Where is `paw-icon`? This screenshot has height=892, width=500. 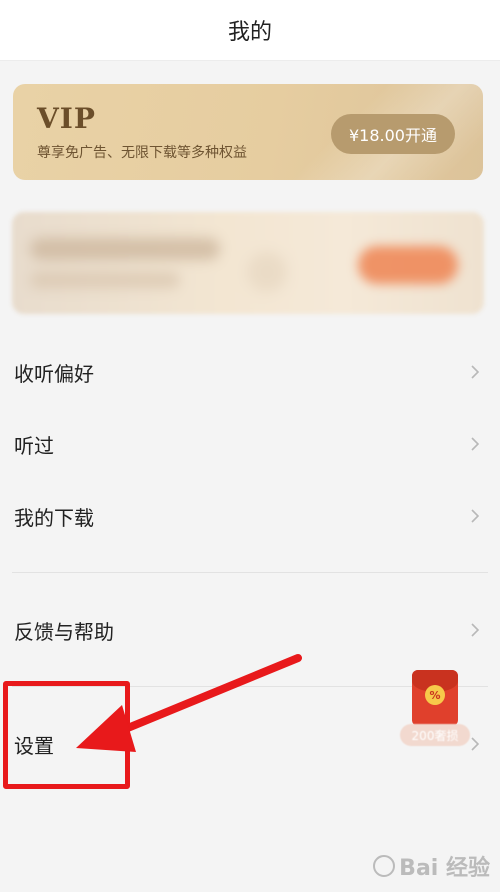 paw-icon is located at coordinates (384, 866).